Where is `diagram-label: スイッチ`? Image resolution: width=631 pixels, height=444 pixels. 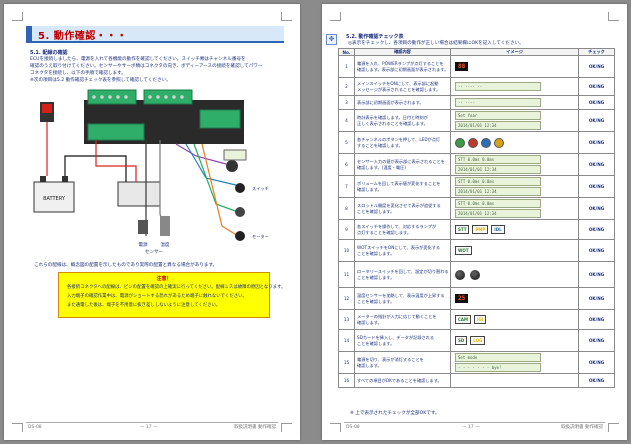
diagram-label: スイッチ is located at coordinates (260, 188).